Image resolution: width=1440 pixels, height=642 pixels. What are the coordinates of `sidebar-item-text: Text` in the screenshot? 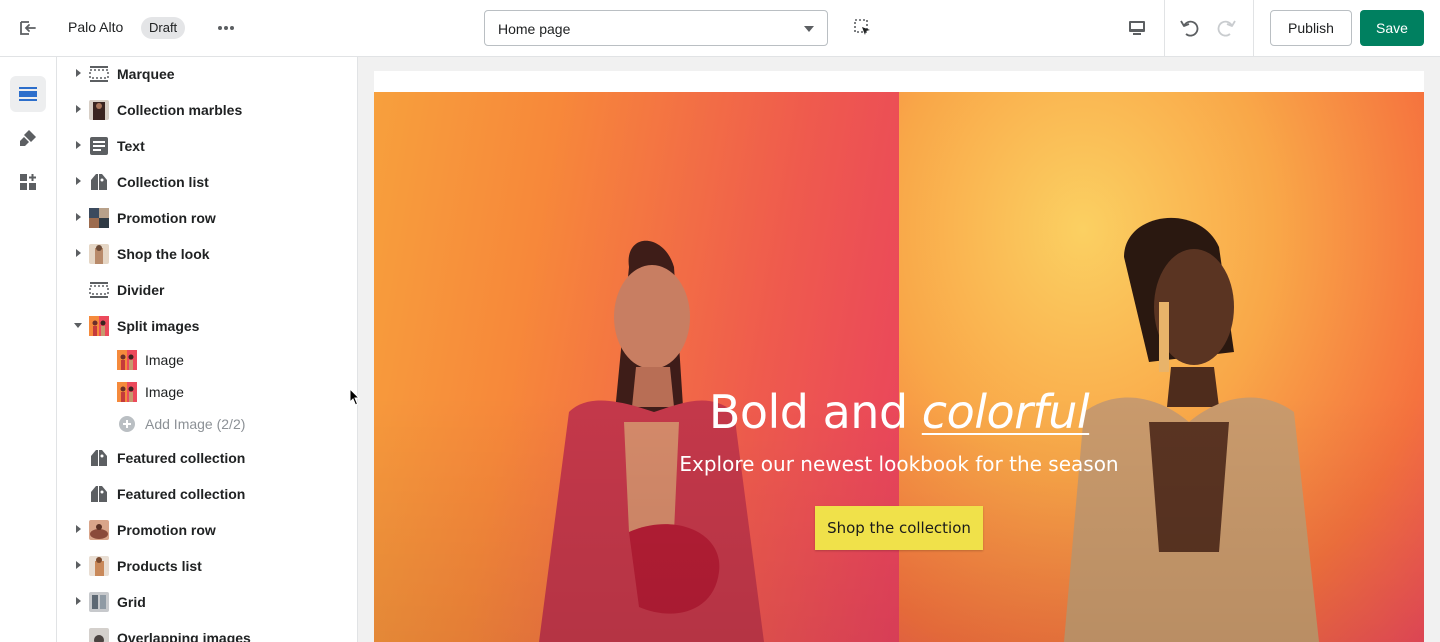 It's located at (207, 146).